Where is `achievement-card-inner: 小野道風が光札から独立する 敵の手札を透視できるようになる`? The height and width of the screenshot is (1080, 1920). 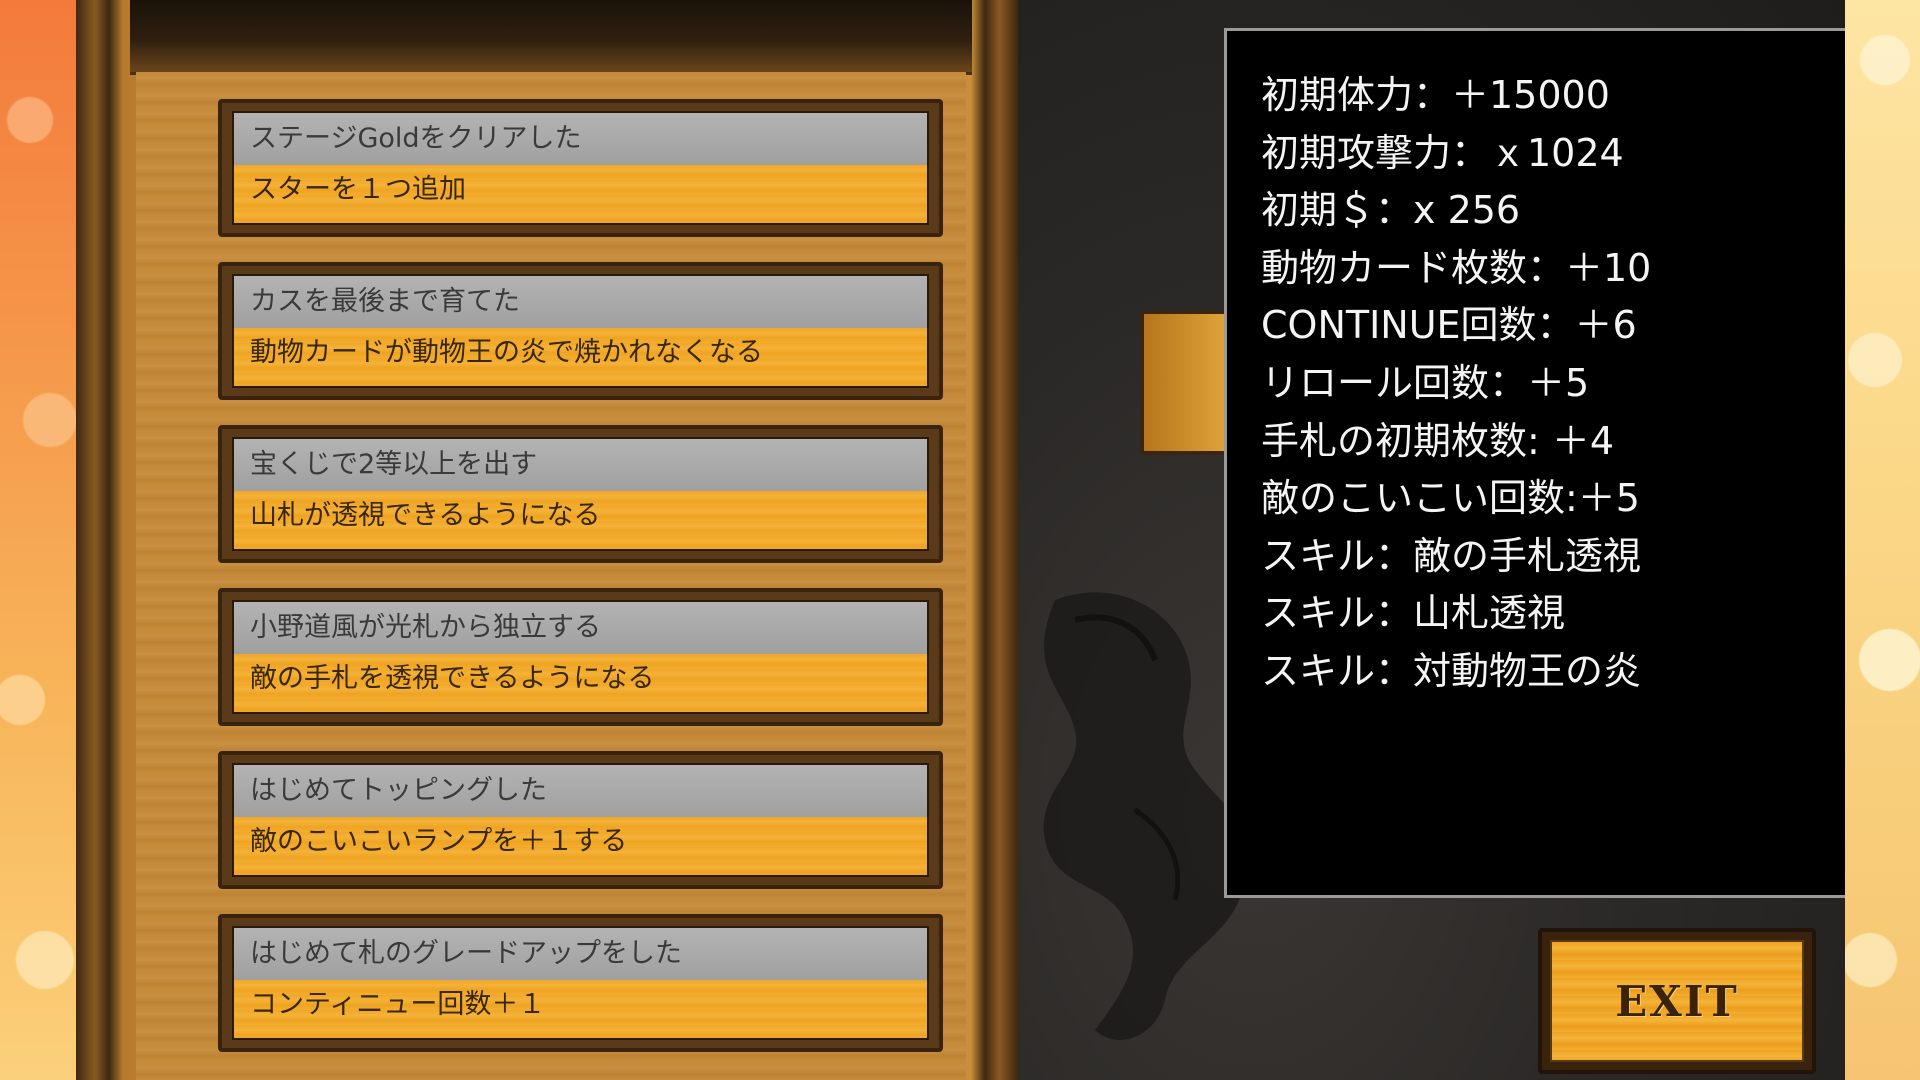
achievement-card-inner: 小野道風が光札から独立する 敵の手札を透視できるようになる is located at coordinates (580, 657).